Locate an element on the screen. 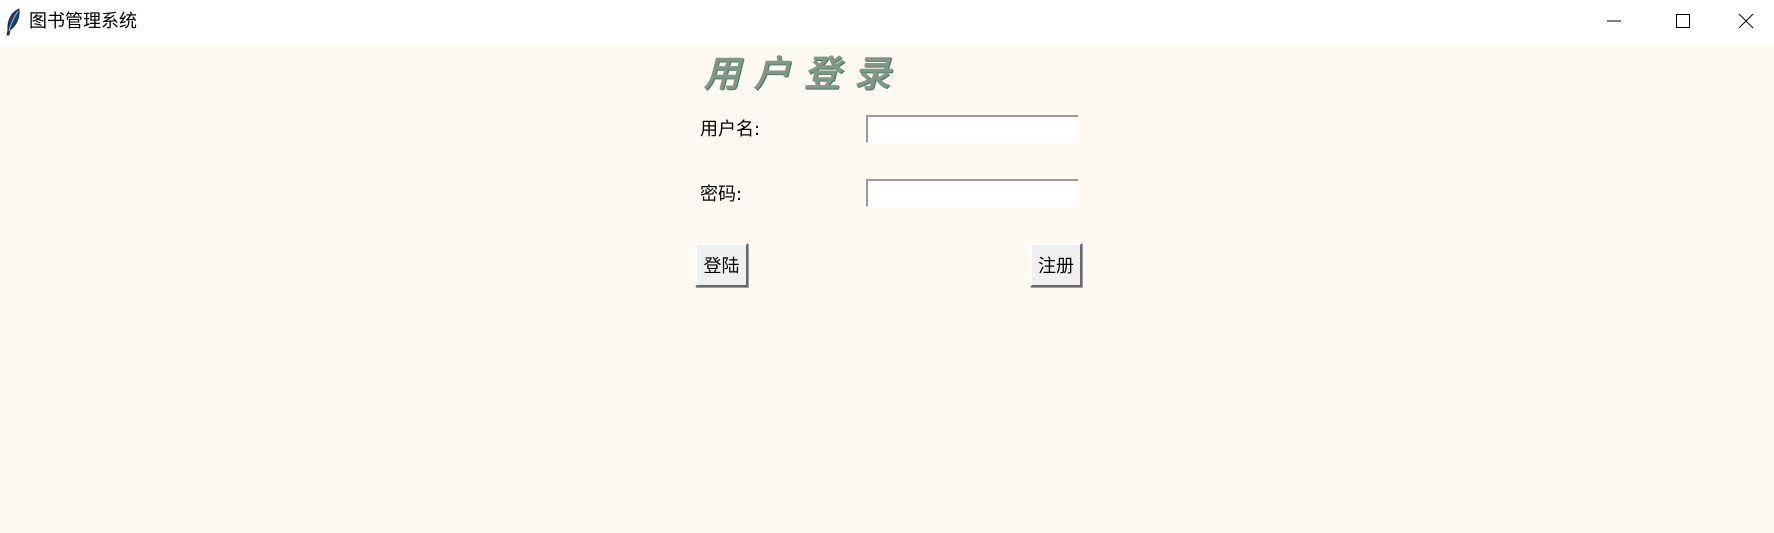 This screenshot has width=1774, height=533. maximize-button is located at coordinates (1683, 22).